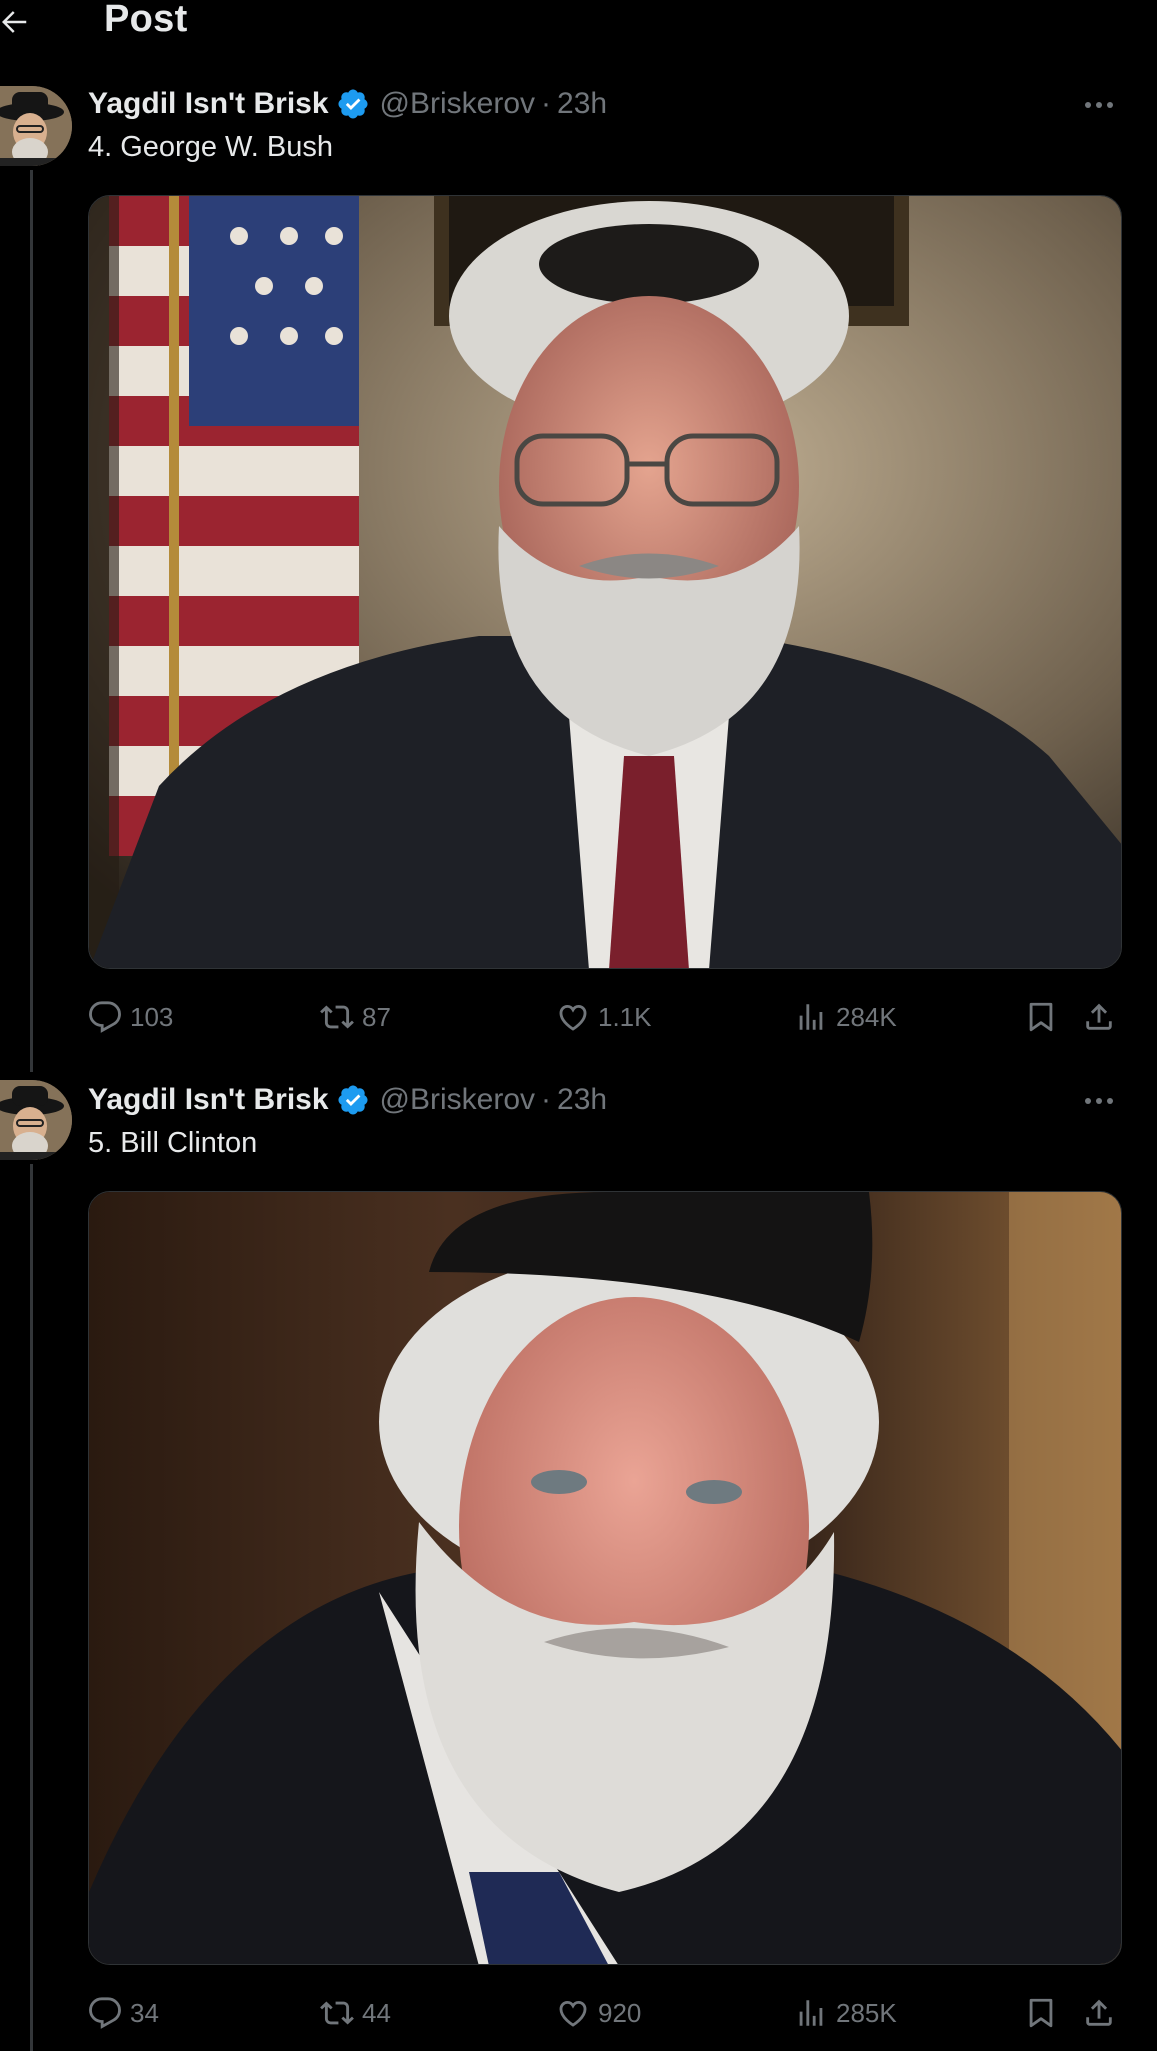  Describe the element at coordinates (211, 147) in the screenshot. I see `tweet-text: 4. George W. Bush` at that location.